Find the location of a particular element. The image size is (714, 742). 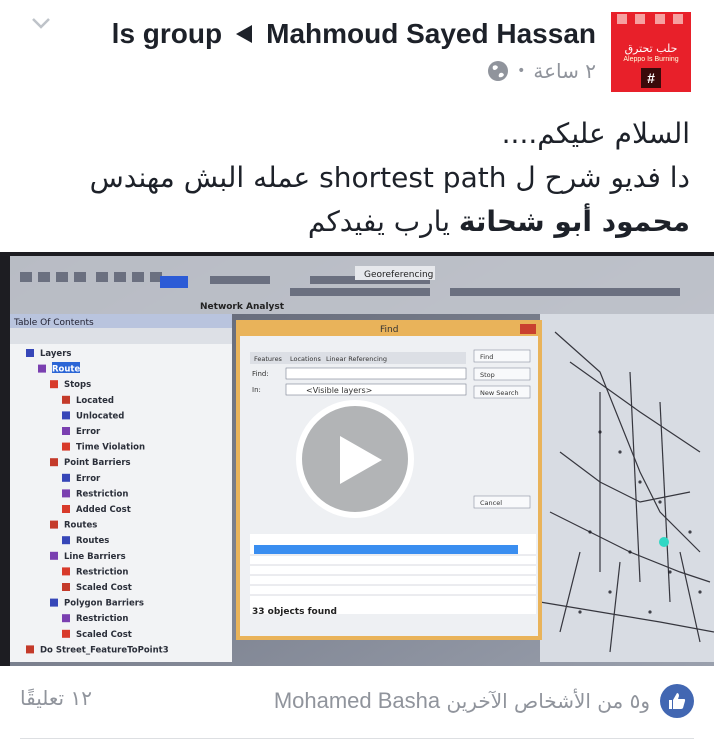

chevron-down-icon is located at coordinates (41, 23).